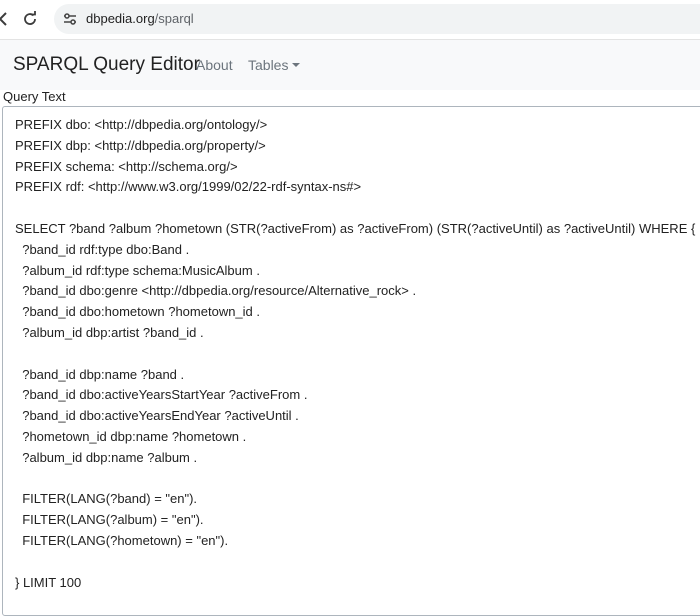 This screenshot has width=700, height=616. I want to click on back-arrow-icon, so click(7, 19).